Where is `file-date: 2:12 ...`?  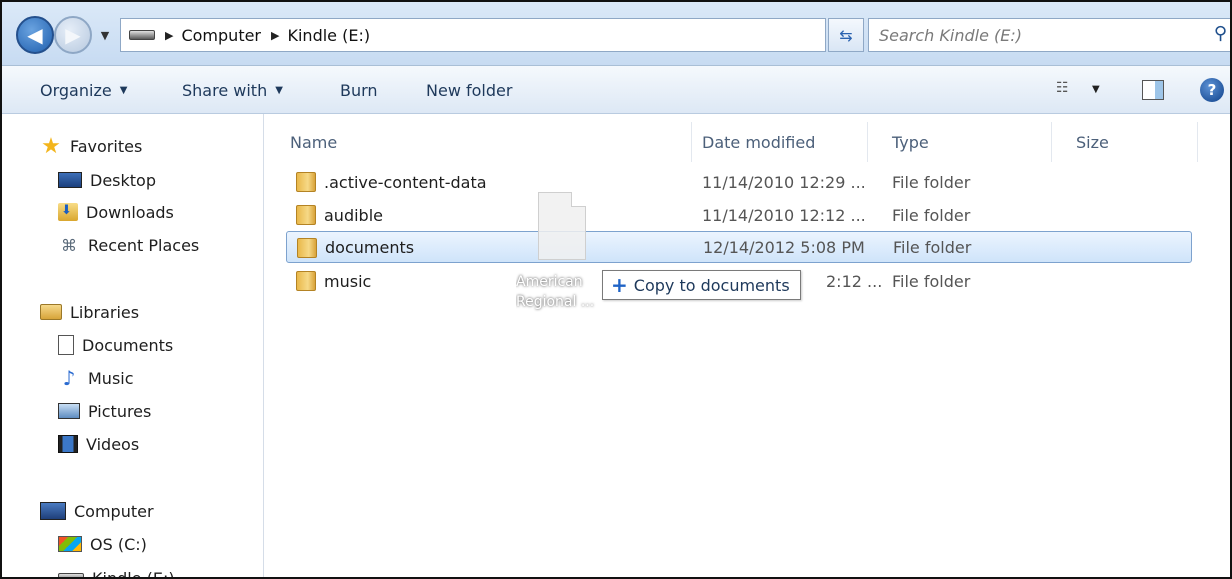 file-date: 2:12 ... is located at coordinates (854, 281).